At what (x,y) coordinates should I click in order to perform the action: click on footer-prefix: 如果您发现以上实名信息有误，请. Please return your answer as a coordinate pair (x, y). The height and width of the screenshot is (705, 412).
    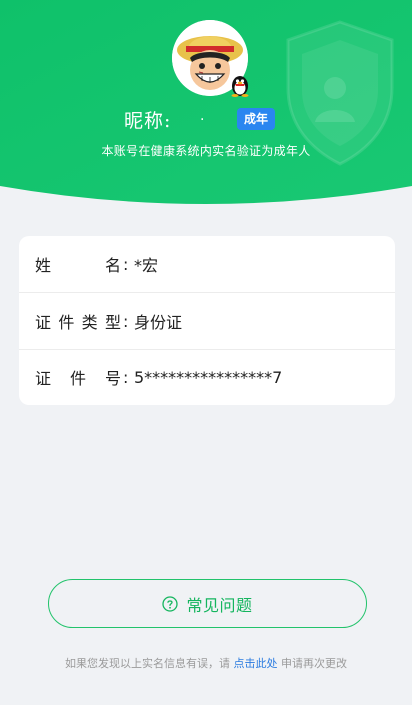
    Looking at the image, I should click on (147, 663).